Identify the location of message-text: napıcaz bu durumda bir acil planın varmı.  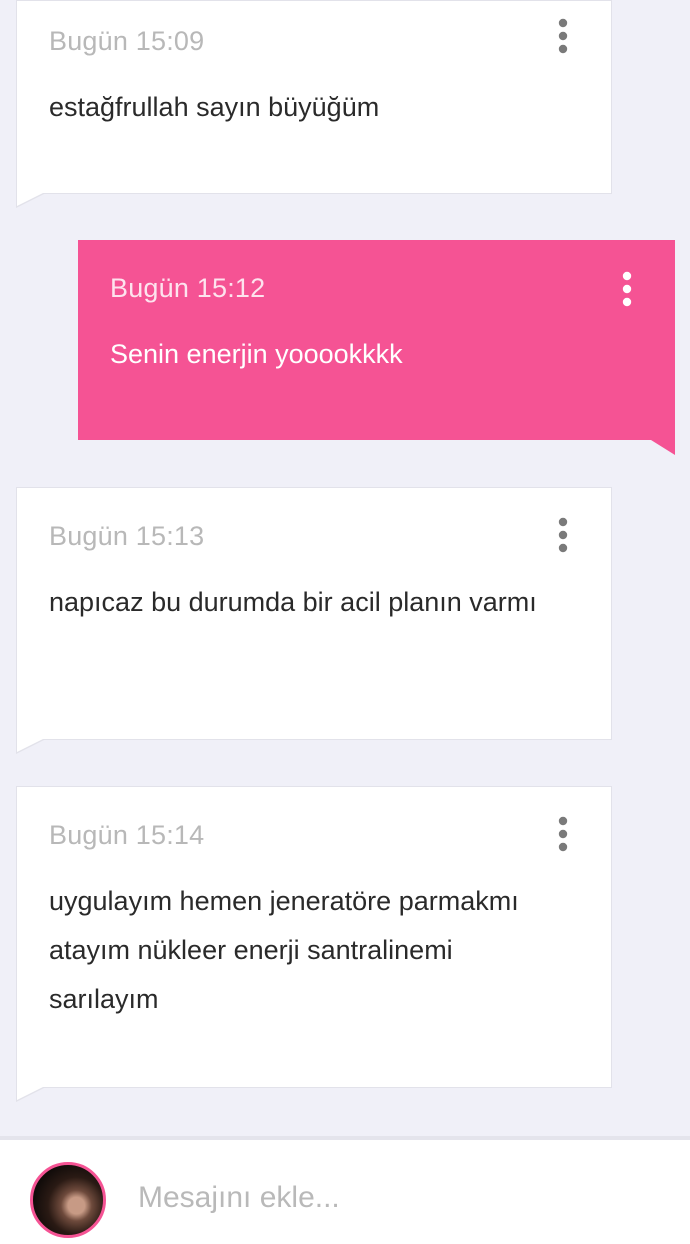
(293, 602).